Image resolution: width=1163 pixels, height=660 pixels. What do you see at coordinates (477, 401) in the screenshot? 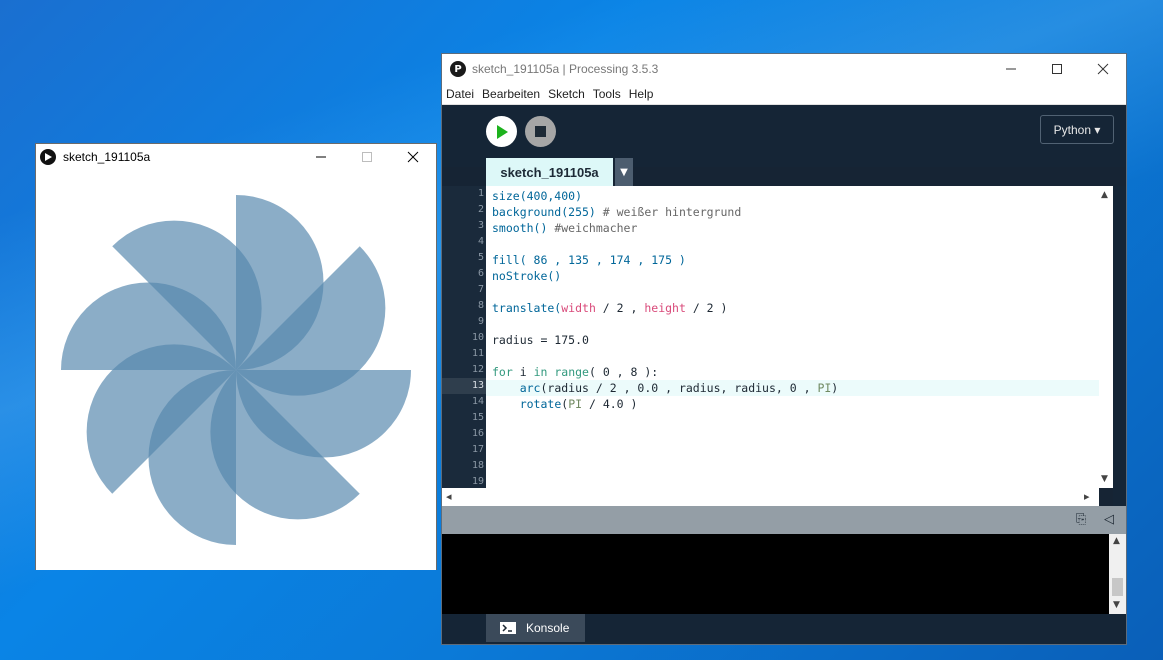
I see `line-number: 14` at bounding box center [477, 401].